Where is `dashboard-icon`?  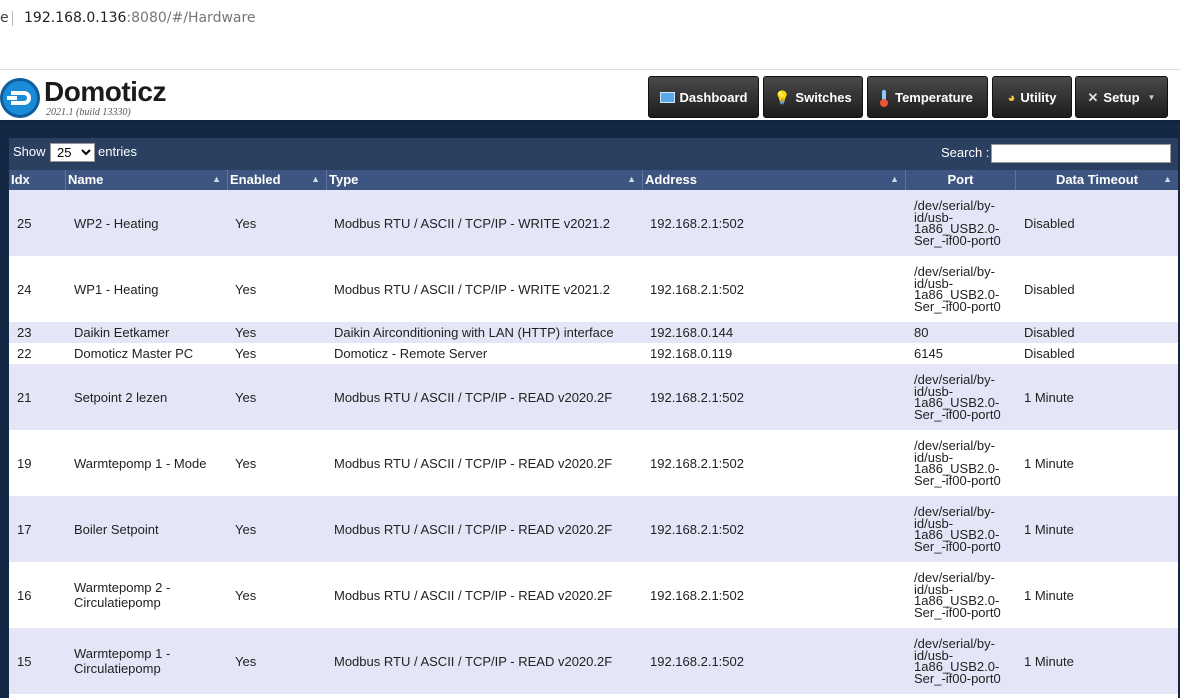
dashboard-icon is located at coordinates (667, 97).